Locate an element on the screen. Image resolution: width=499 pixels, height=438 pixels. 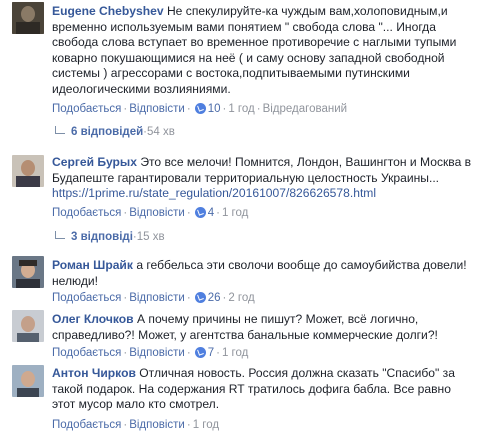
view-replies: 6 відповідей·54 хв is located at coordinates (115, 132).